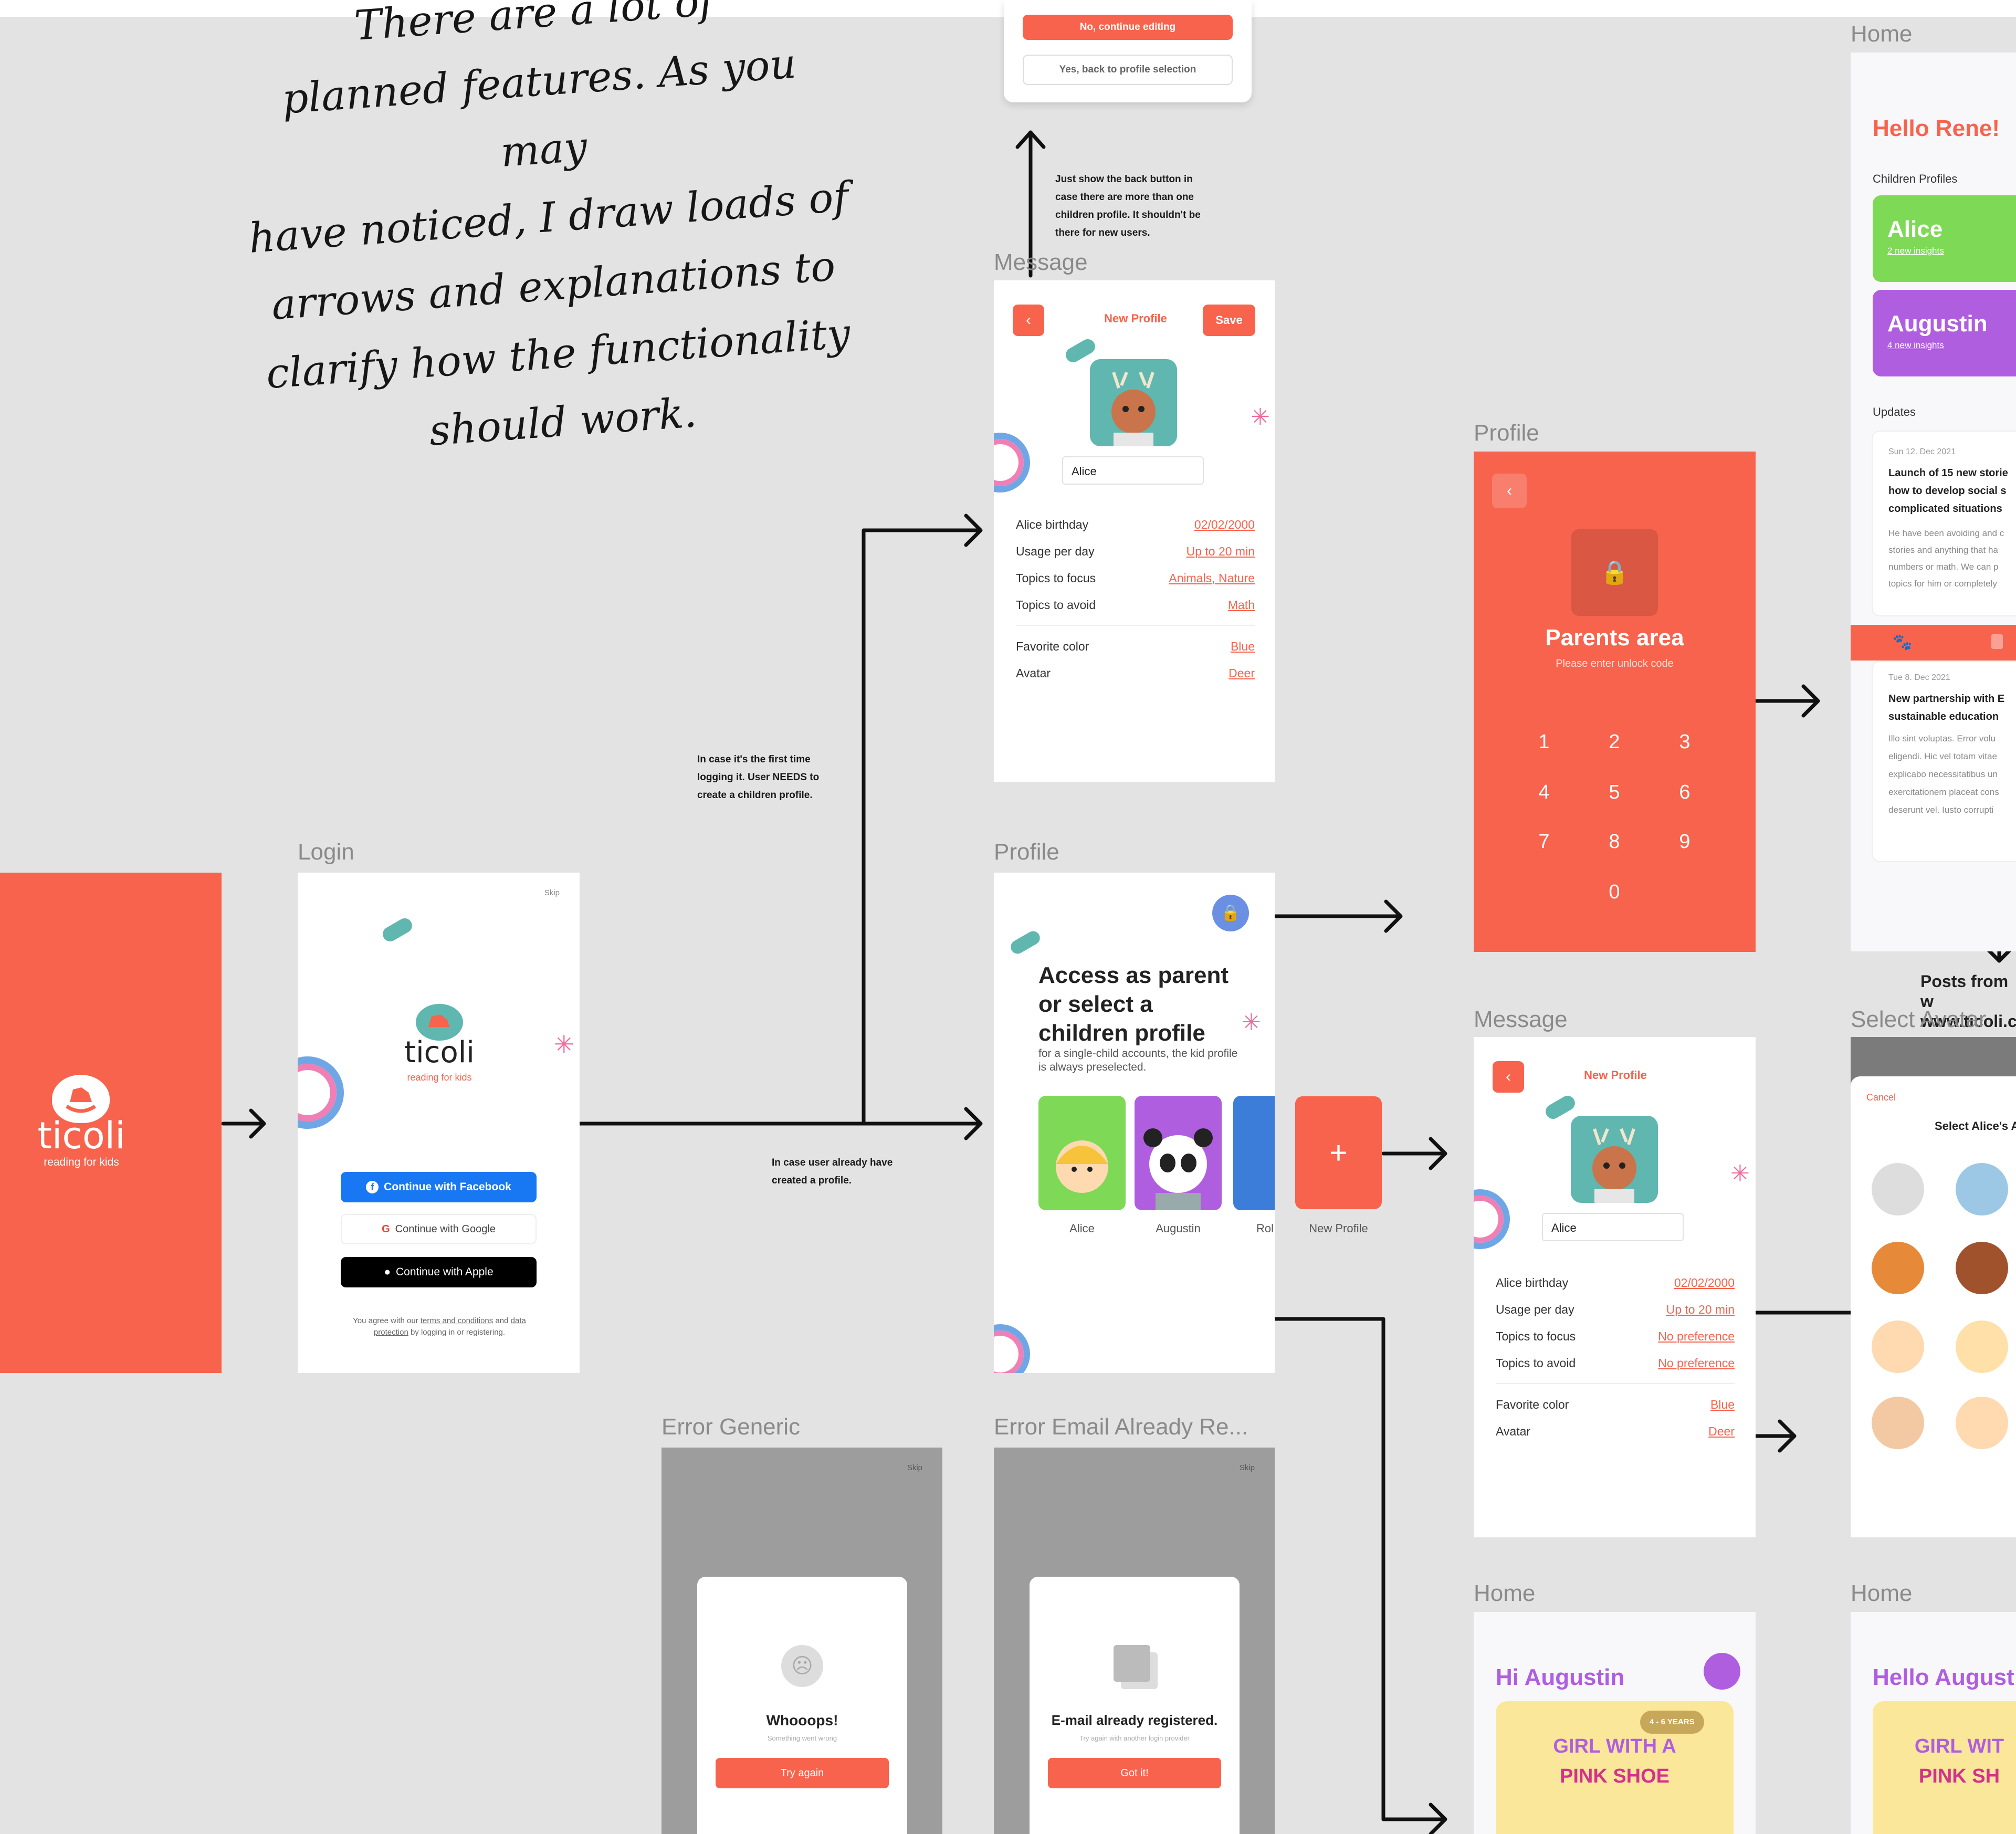 This screenshot has height=1834, width=2016. I want to click on book-card: GIRL WIT PINK SH, so click(1944, 1767).